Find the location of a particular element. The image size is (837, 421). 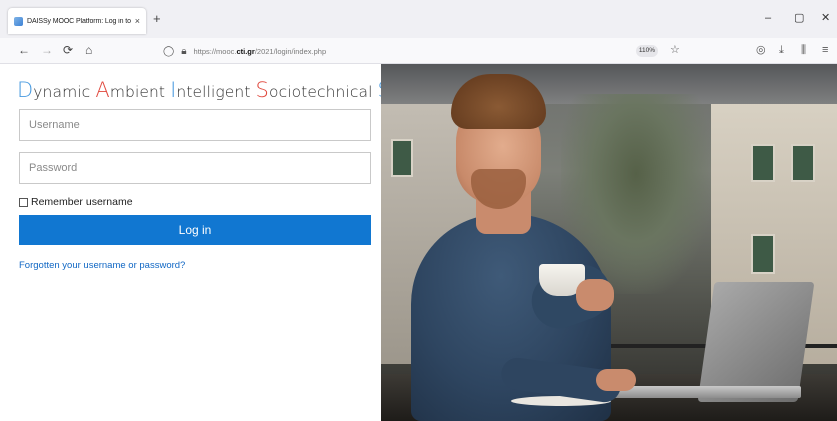

lock-icon: 🔒︎ is located at coordinates (183, 51).